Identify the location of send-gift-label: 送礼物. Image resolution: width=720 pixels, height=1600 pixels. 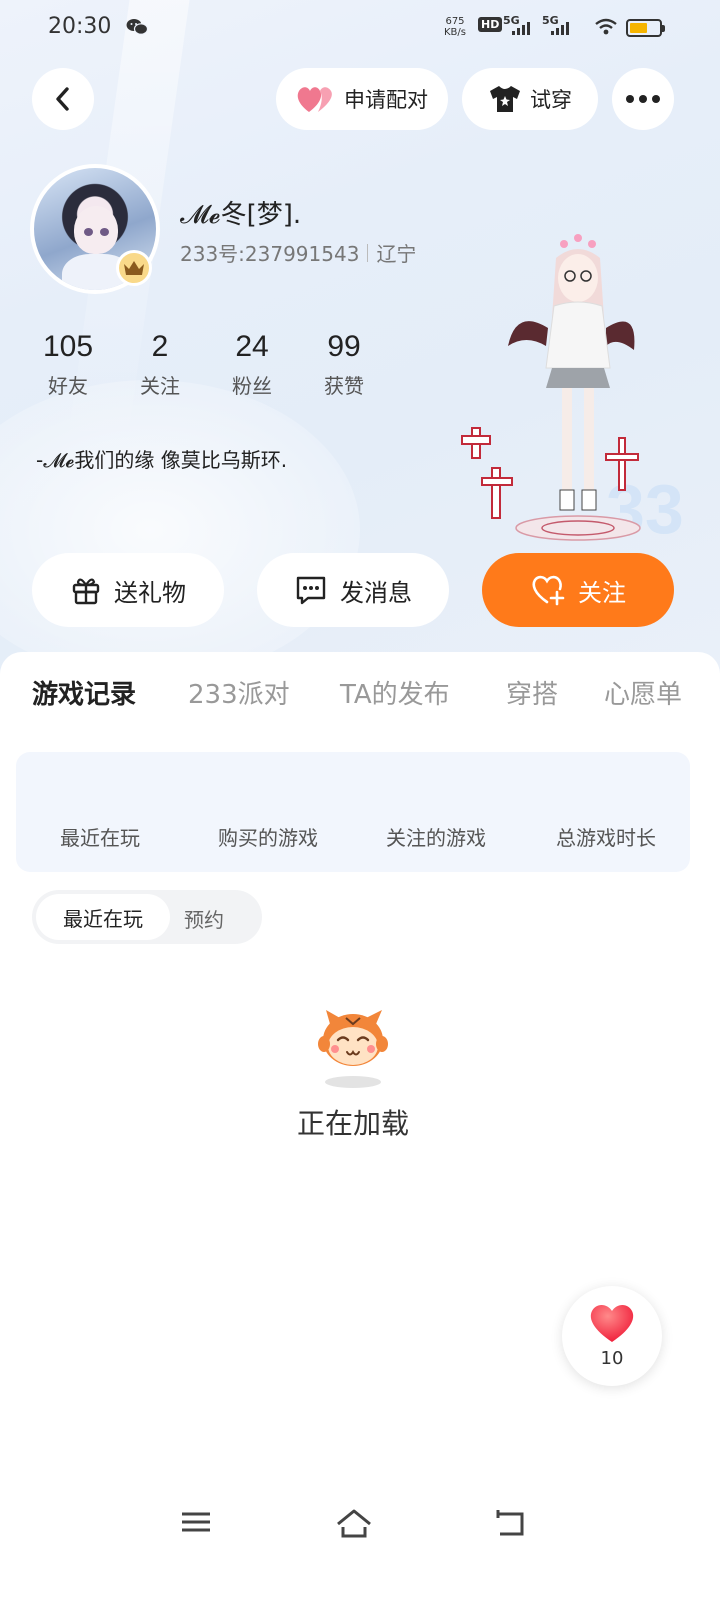
(150, 592).